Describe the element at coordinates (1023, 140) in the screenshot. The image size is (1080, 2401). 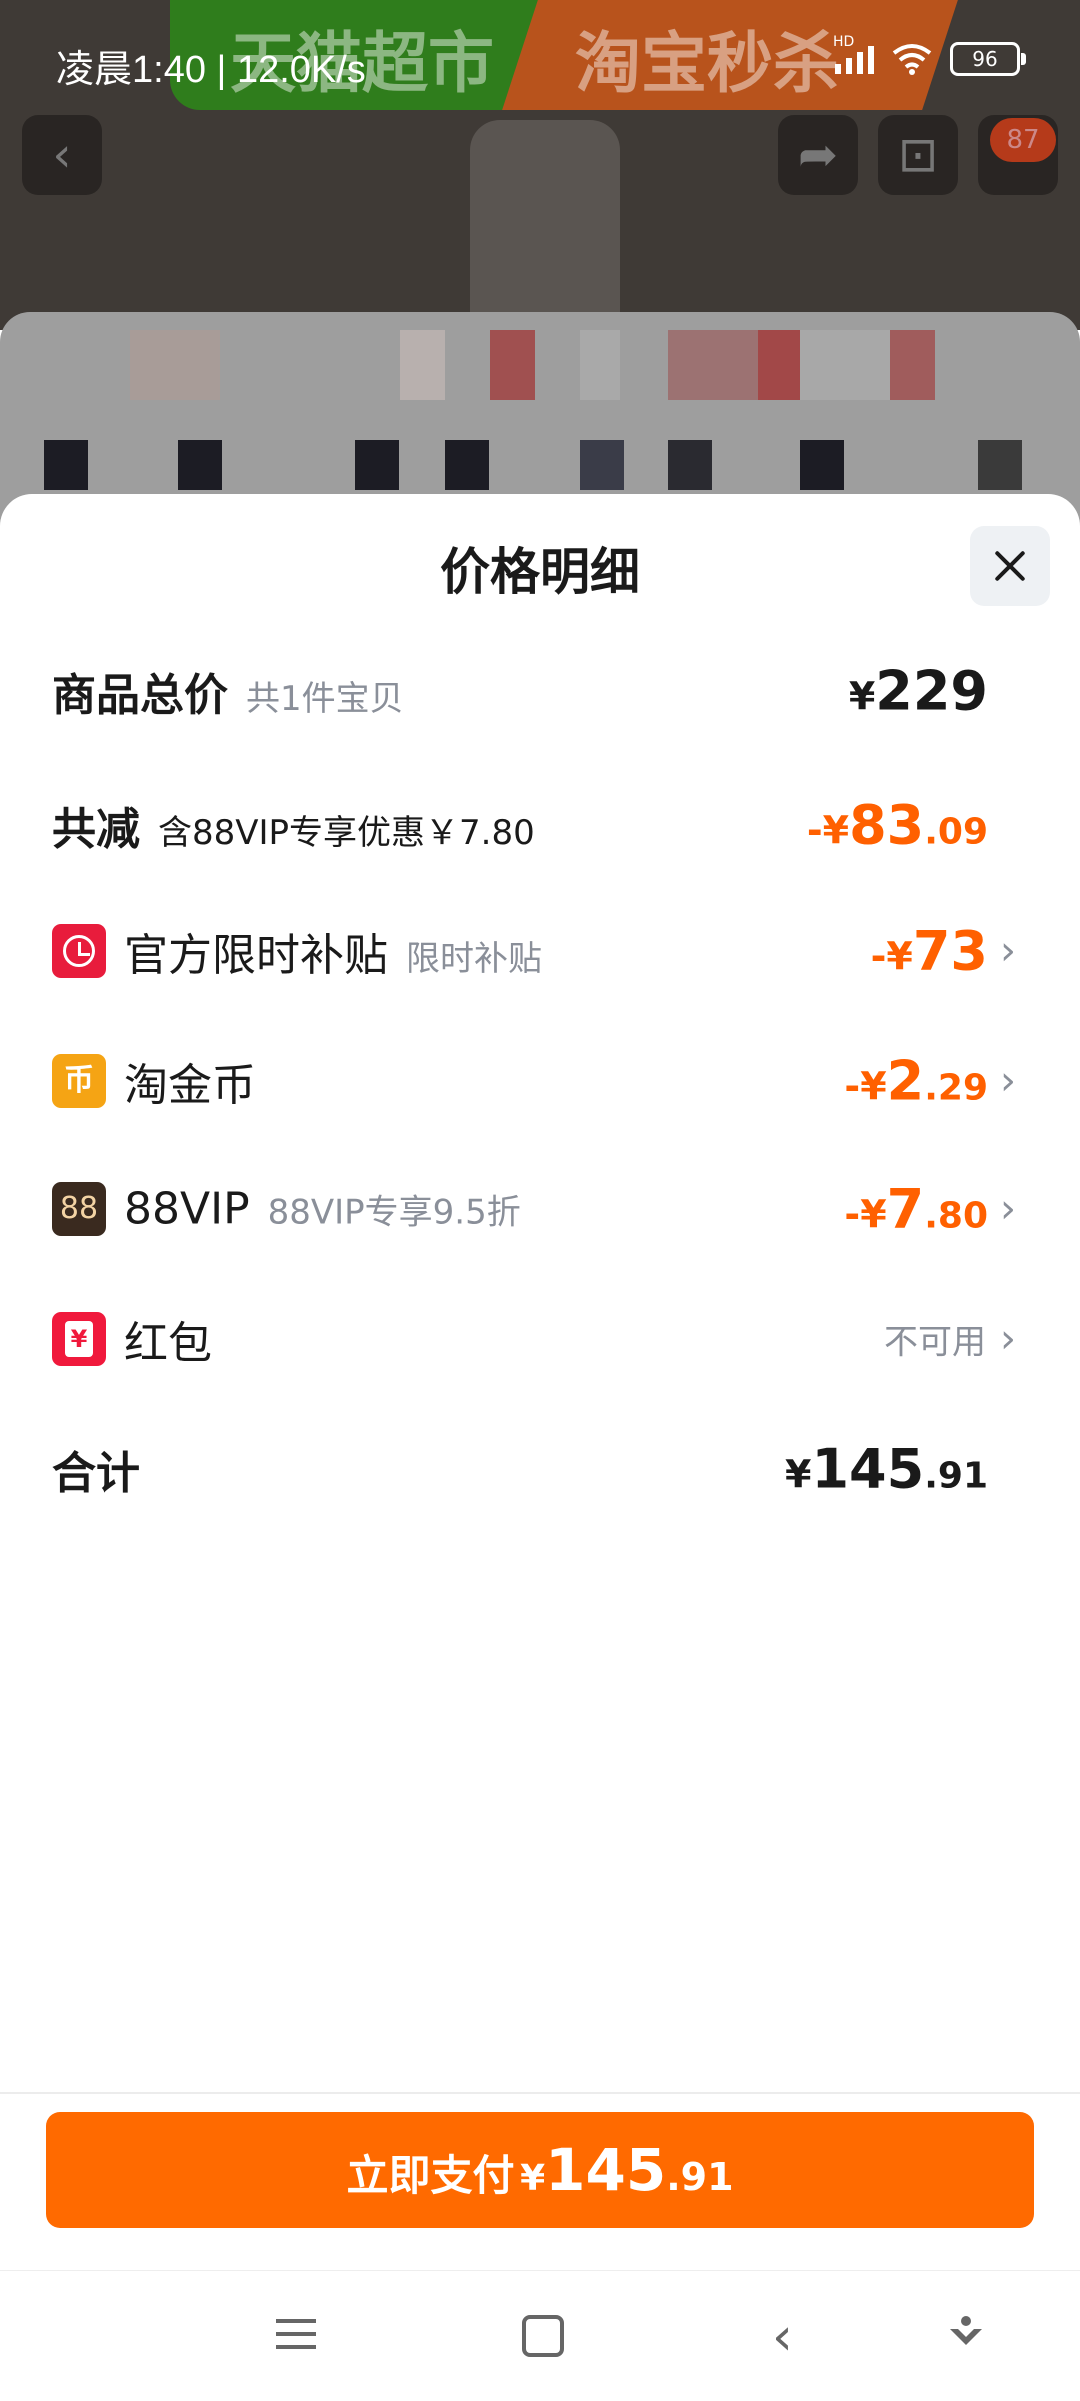
I see `cart-count-badge: 87` at that location.